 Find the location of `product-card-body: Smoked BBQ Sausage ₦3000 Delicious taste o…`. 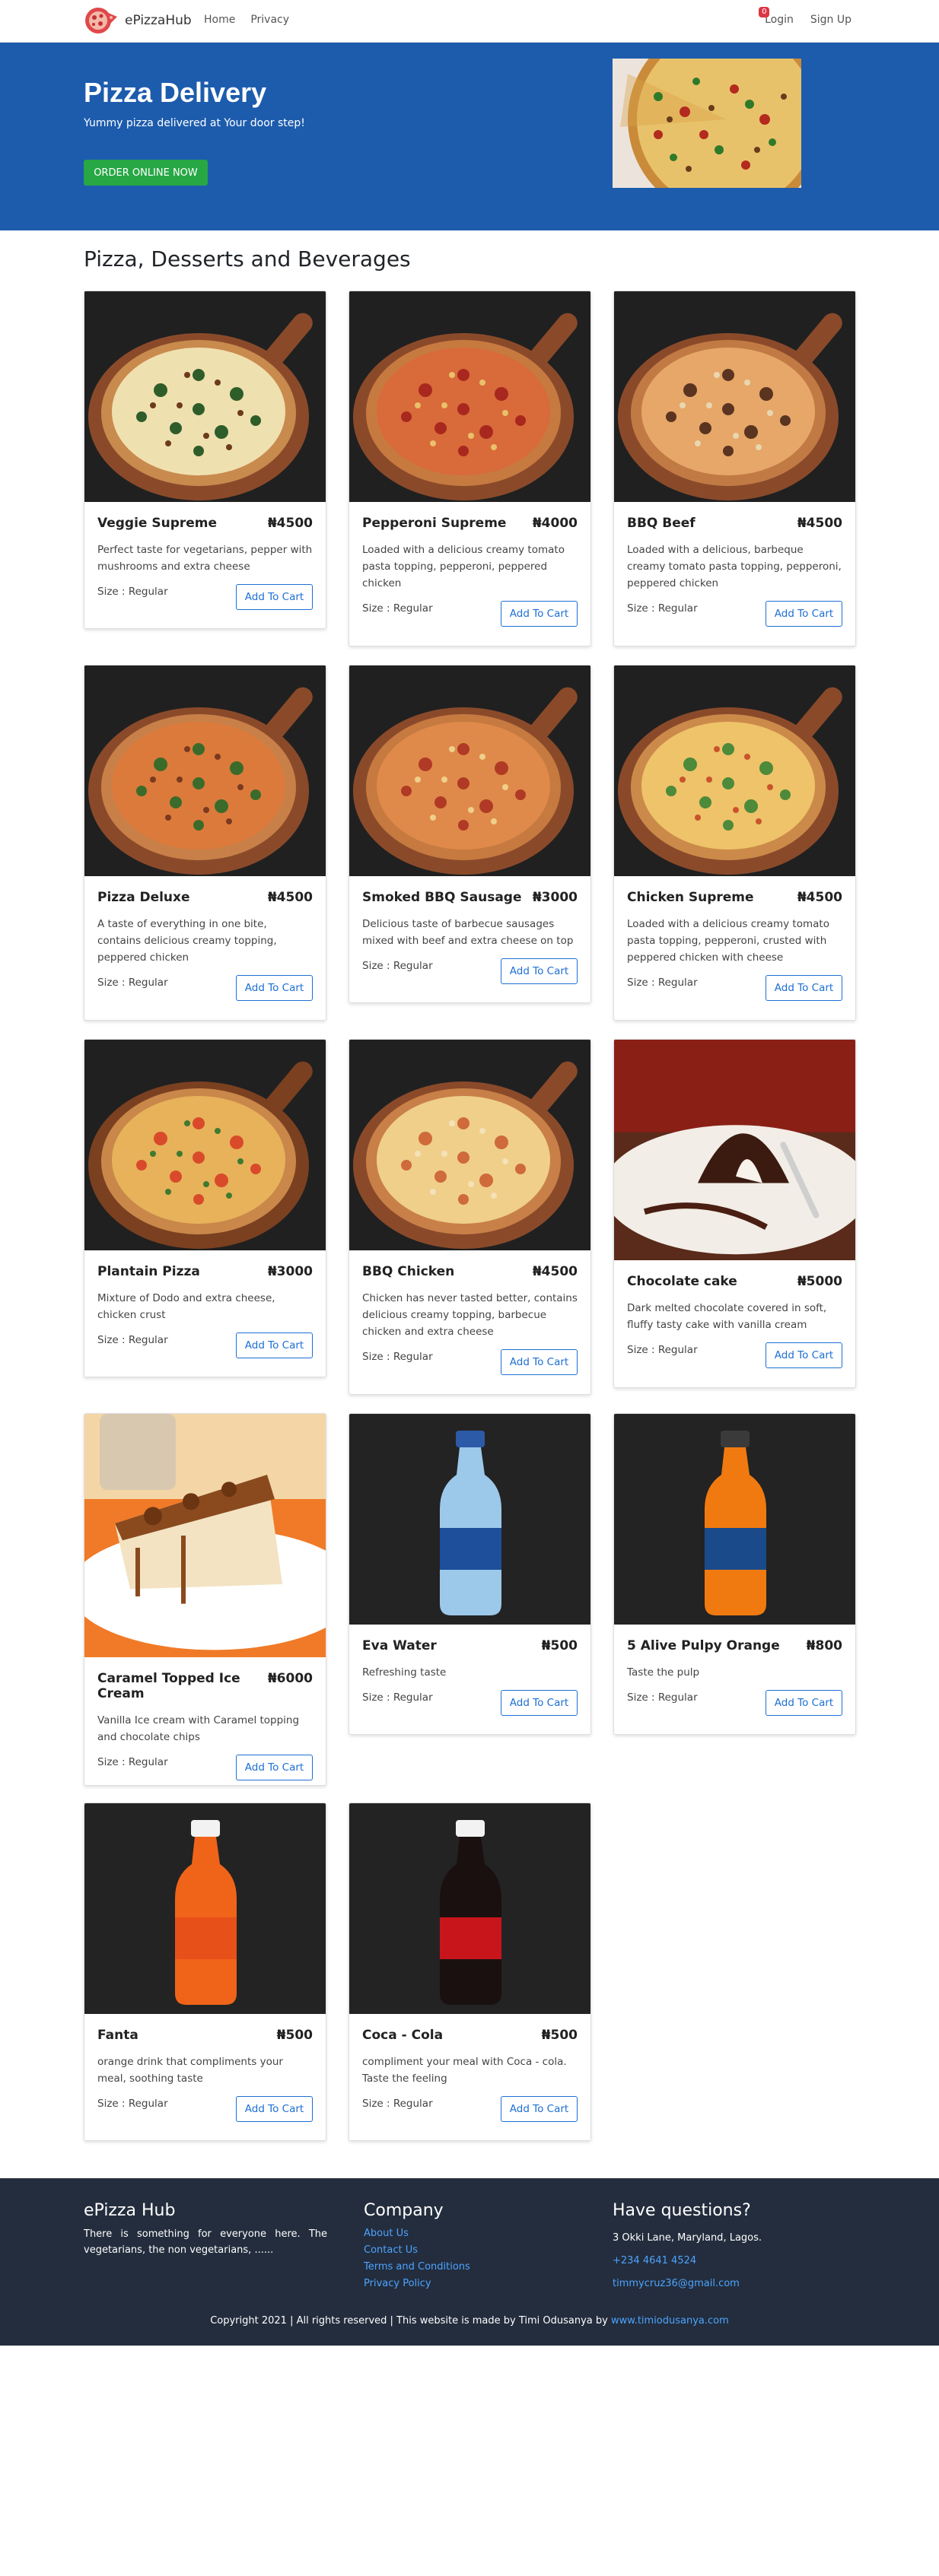

product-card-body: Smoked BBQ Sausage ₦3000 Delicious taste o… is located at coordinates (469, 939).